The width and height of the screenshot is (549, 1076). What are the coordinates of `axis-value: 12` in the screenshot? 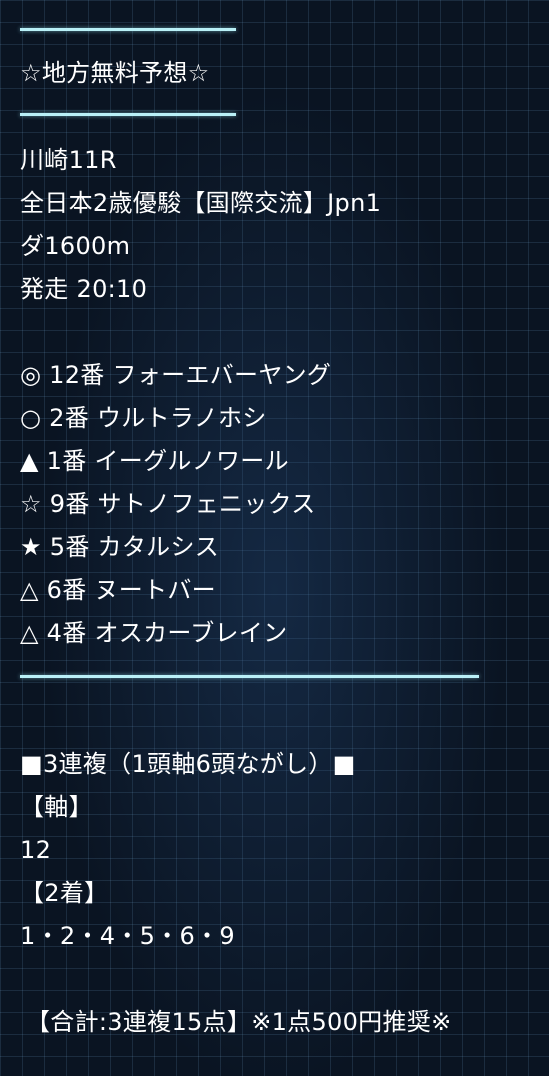 It's located at (36, 850).